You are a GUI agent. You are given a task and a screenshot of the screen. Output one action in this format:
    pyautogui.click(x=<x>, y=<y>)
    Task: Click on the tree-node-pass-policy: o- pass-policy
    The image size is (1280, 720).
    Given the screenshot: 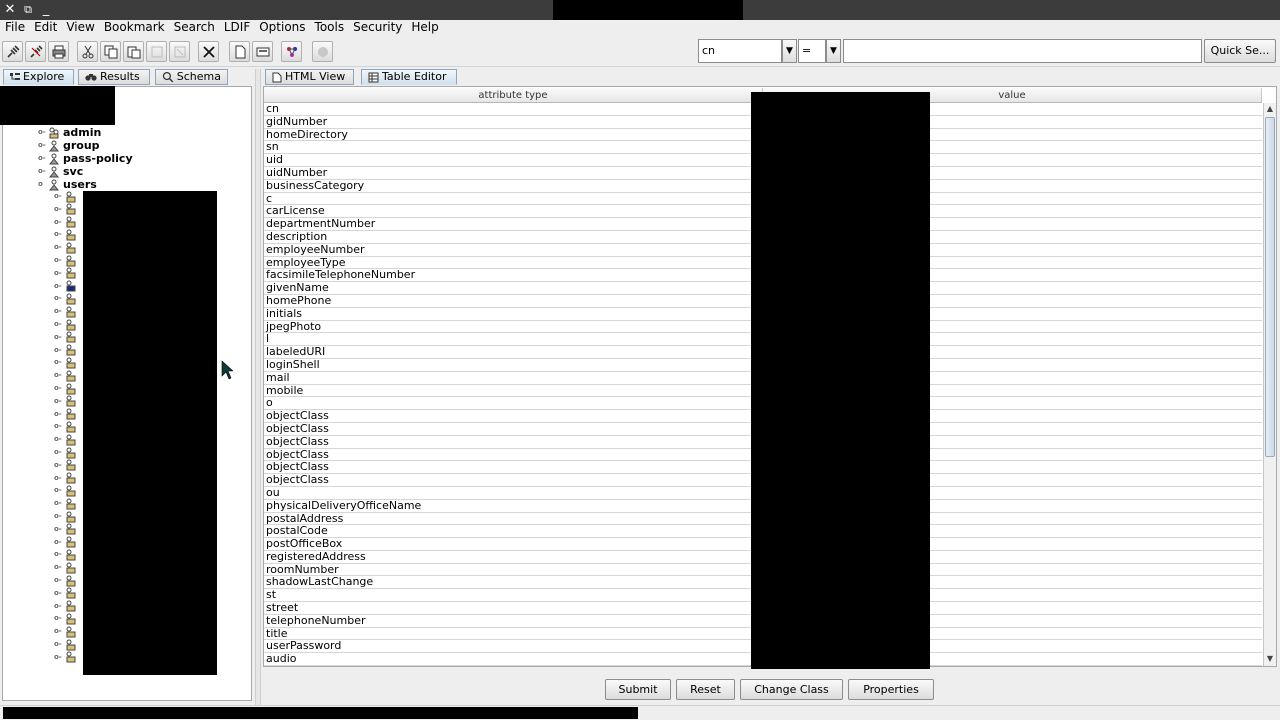 What is the action you would take?
    pyautogui.click(x=85, y=158)
    